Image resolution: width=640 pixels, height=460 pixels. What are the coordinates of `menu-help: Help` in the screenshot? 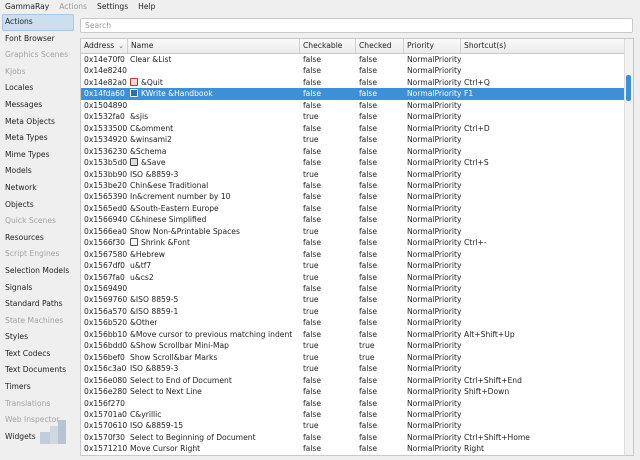 It's located at (146, 7).